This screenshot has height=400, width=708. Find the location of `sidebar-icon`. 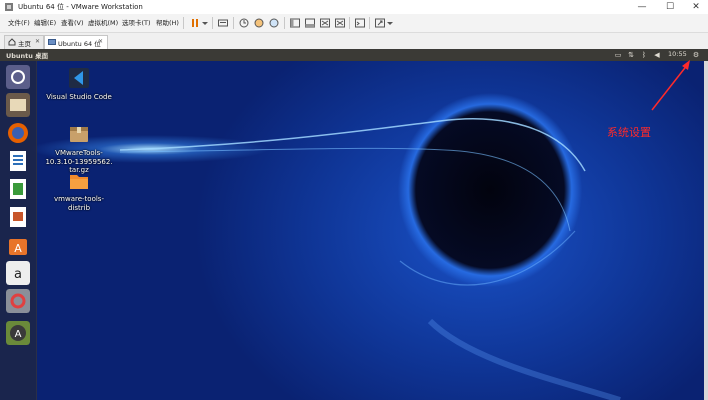

sidebar-icon is located at coordinates (295, 23).